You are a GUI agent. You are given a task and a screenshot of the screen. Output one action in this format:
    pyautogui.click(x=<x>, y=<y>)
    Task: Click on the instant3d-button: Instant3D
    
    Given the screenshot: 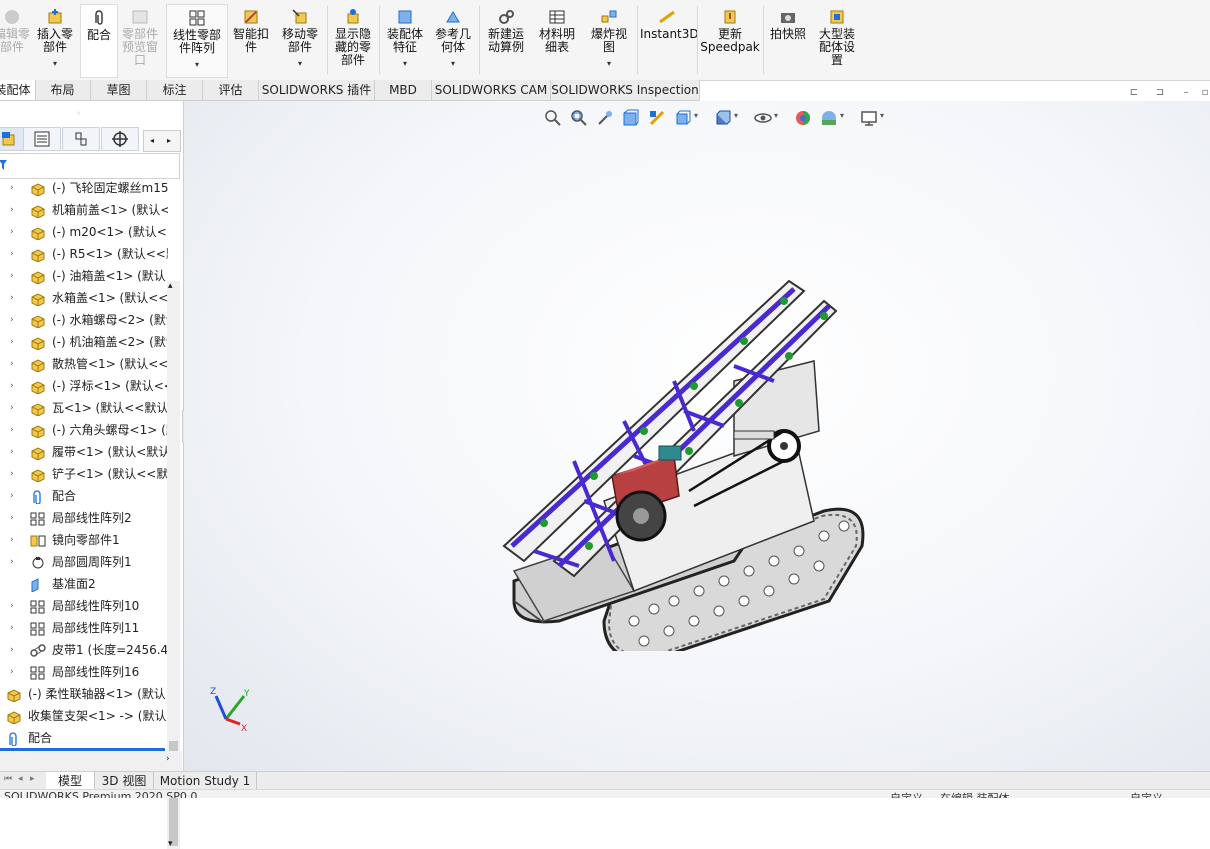 What is the action you would take?
    pyautogui.click(x=669, y=40)
    